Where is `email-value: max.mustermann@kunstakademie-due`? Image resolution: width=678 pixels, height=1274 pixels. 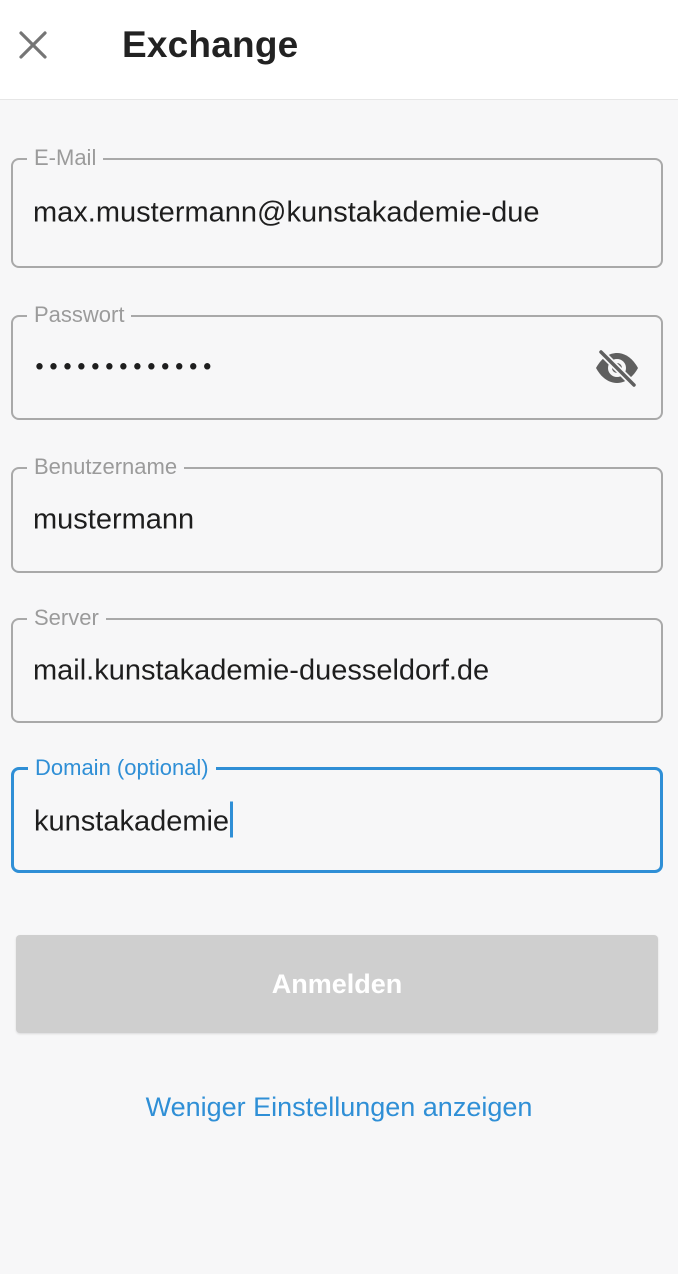
email-value: max.mustermann@kunstakademie-due is located at coordinates (286, 212).